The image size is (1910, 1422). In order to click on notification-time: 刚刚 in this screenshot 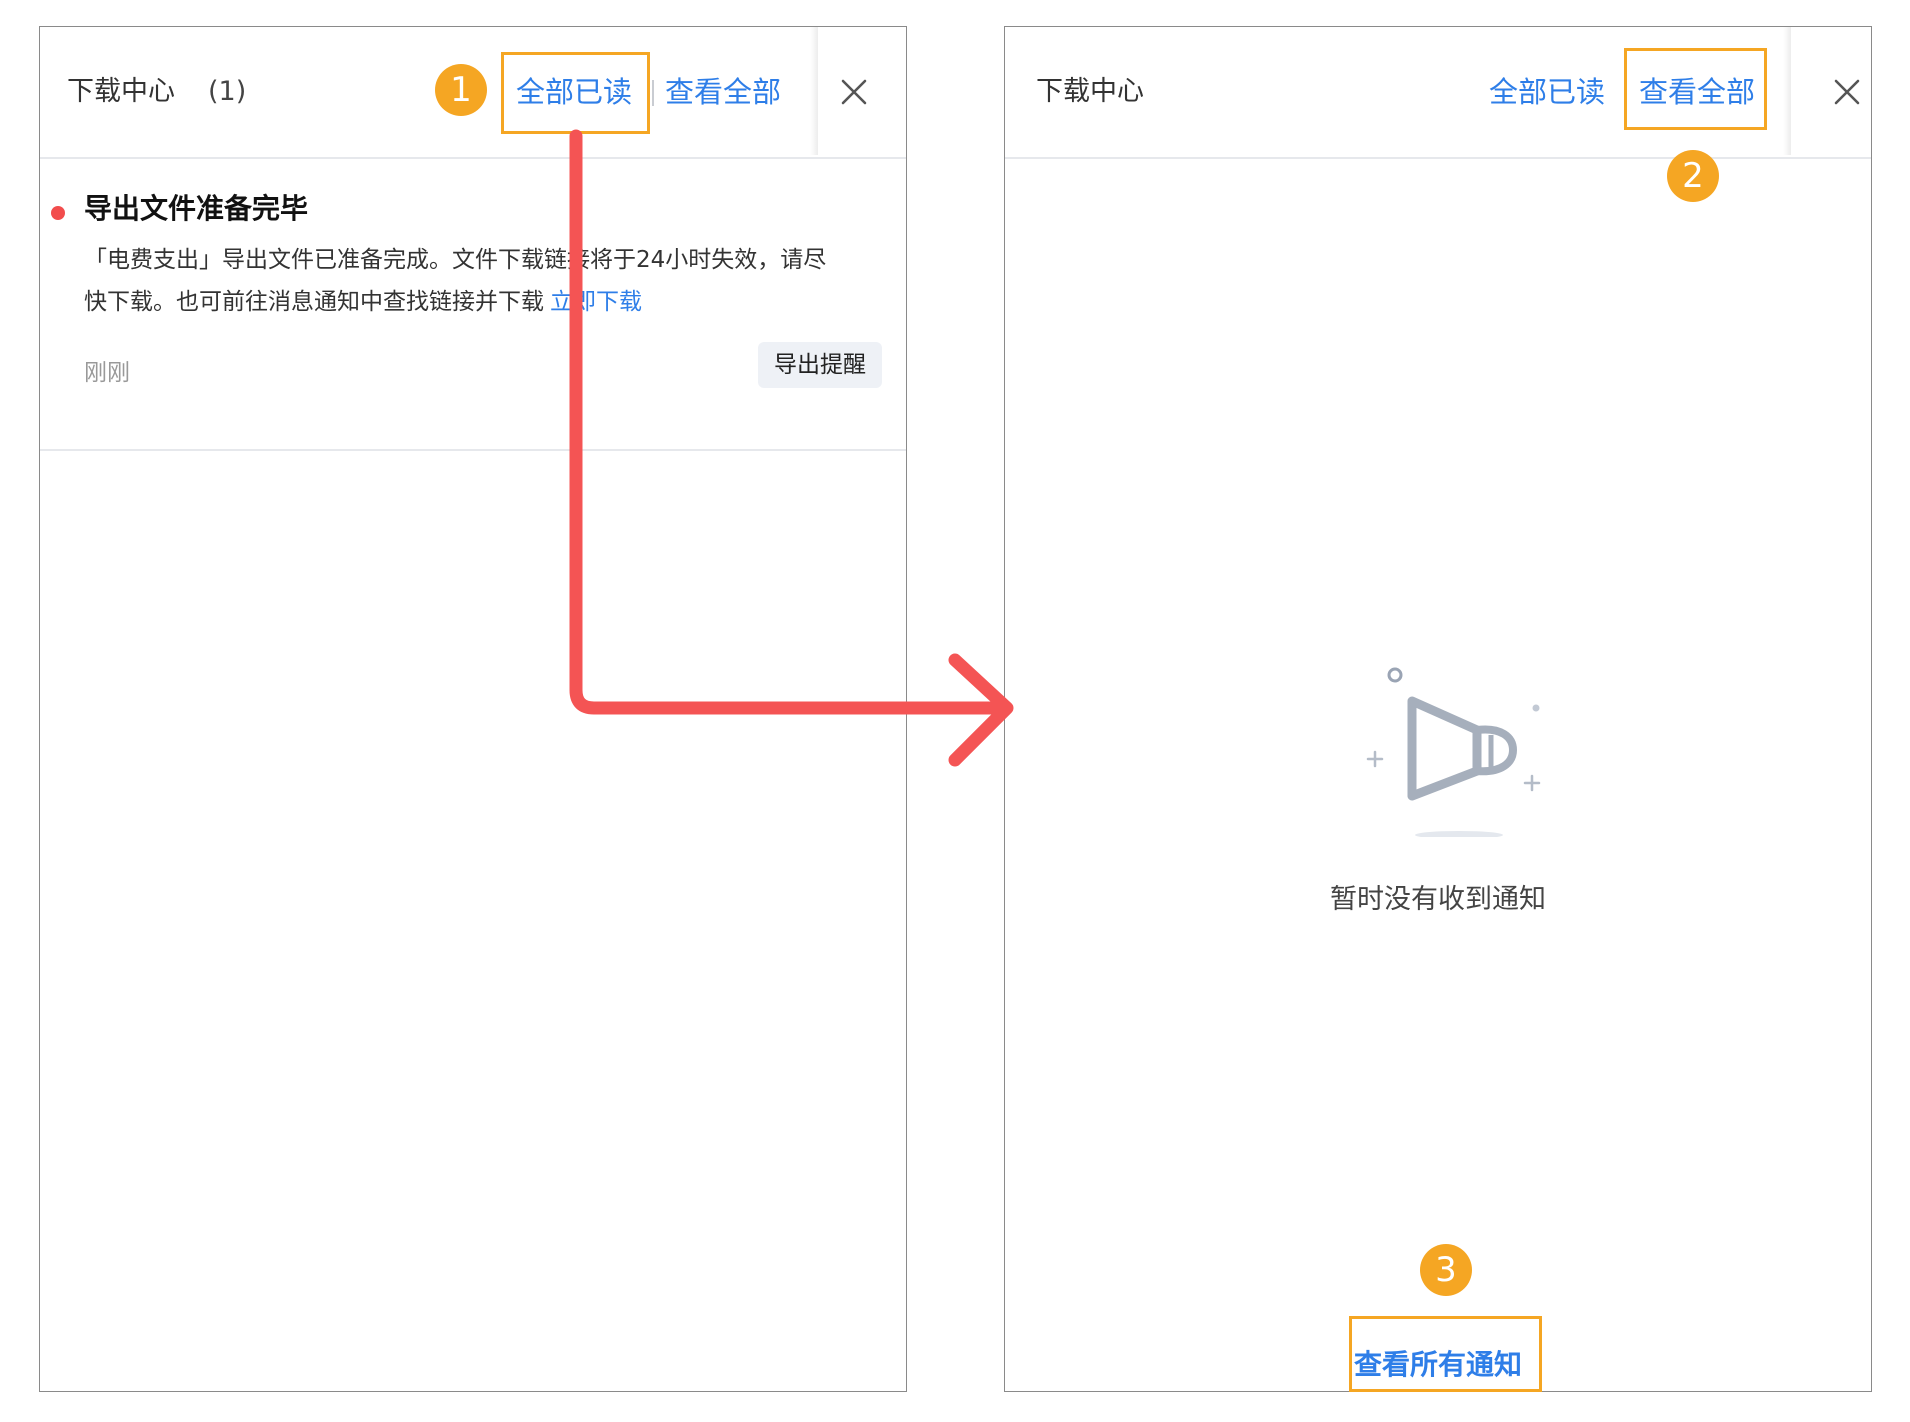, I will do `click(107, 373)`.